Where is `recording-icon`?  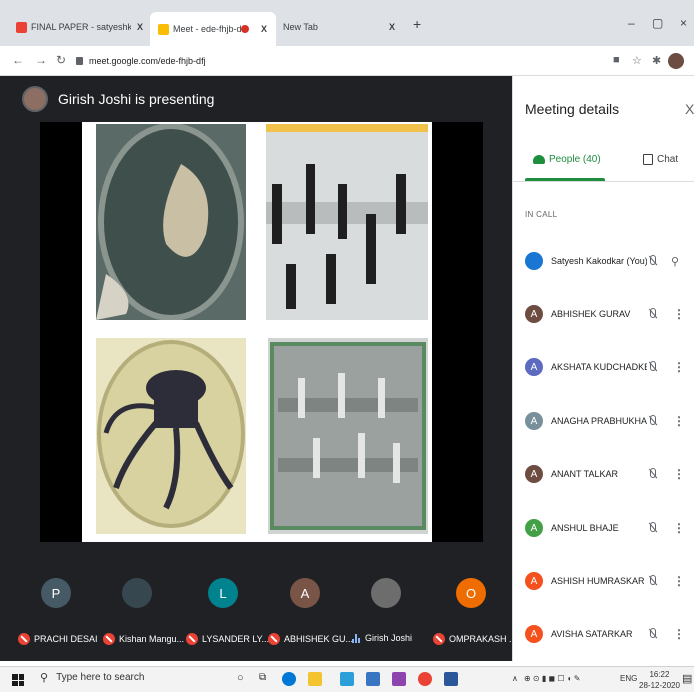
recording-icon is located at coordinates (245, 29).